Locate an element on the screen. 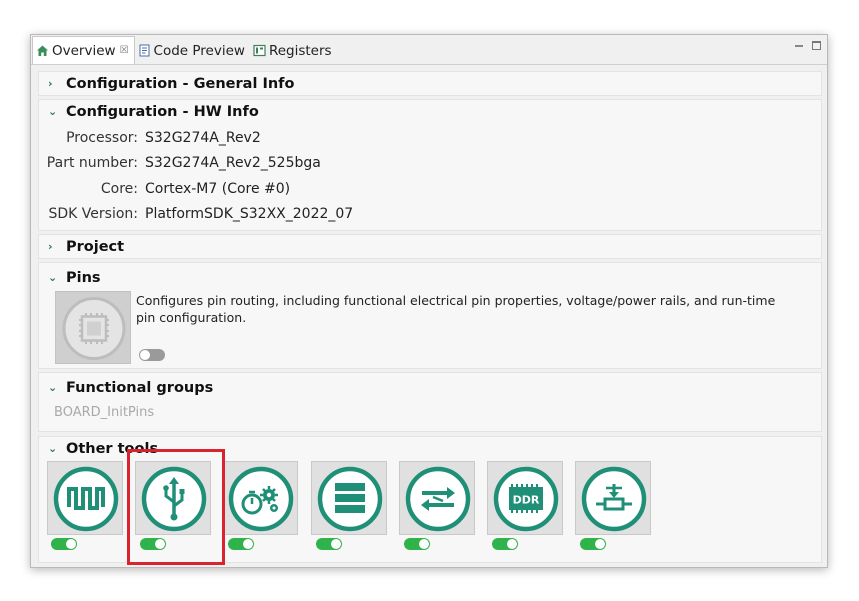  chip-icon is located at coordinates (94, 328).